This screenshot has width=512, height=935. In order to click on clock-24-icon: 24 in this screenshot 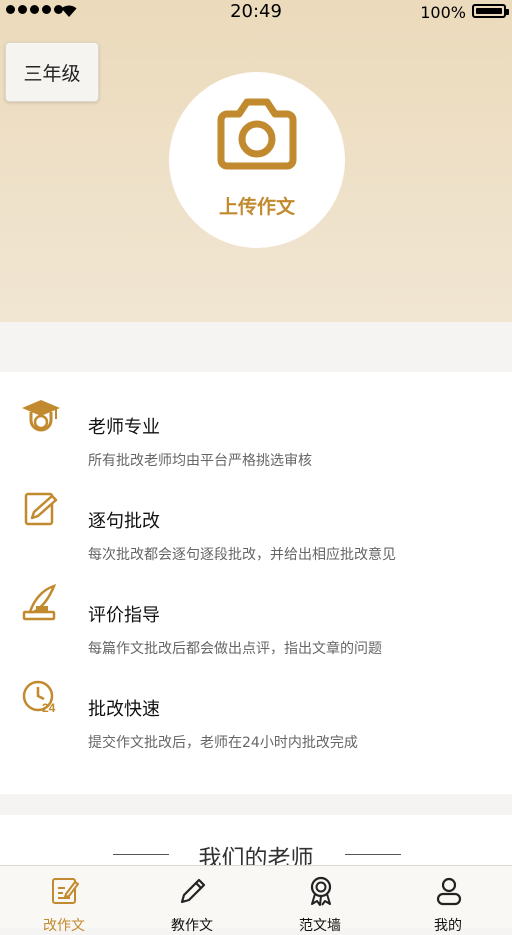, I will do `click(39, 697)`.